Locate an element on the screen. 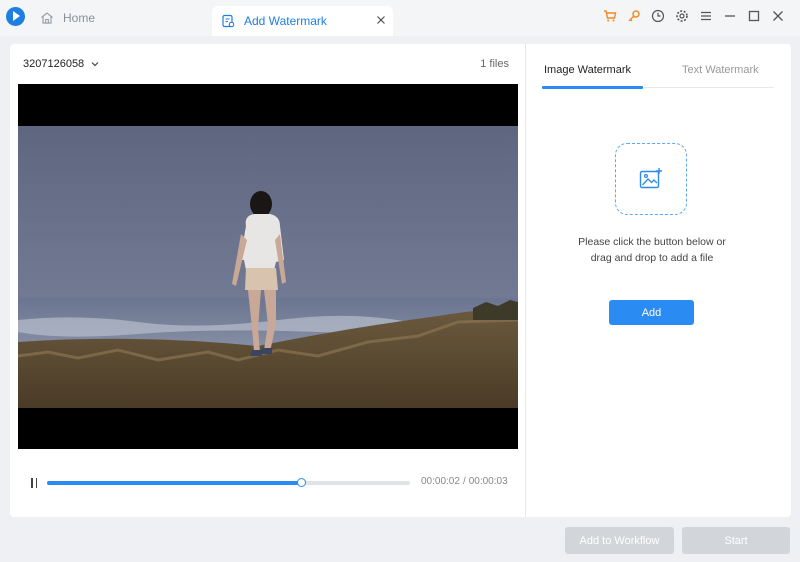  tab-add-watermark: Add Watermark is located at coordinates (302, 21).